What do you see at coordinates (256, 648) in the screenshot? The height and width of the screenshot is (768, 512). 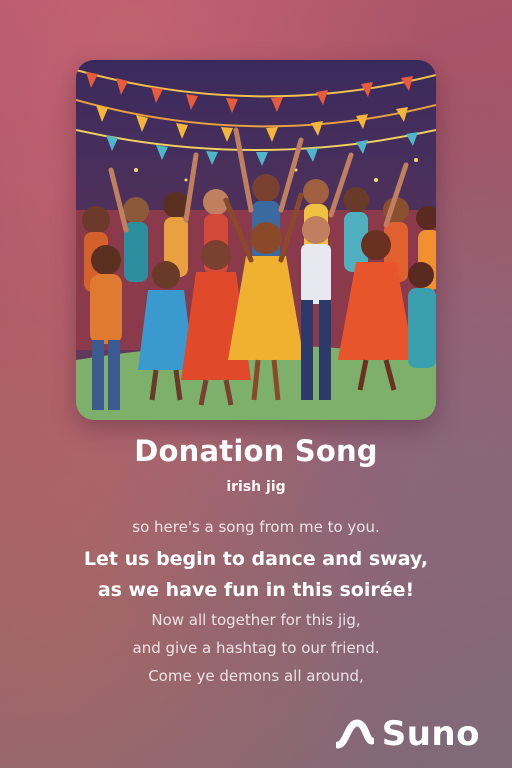 I see `lyric-line-upcoming: and give a hashtag to our friend.` at bounding box center [256, 648].